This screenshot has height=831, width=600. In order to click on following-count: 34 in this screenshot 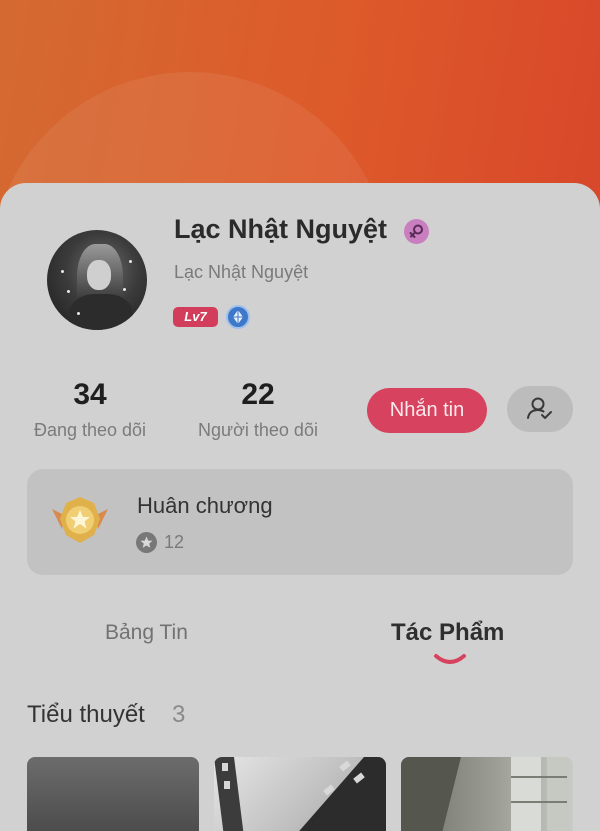, I will do `click(90, 394)`.